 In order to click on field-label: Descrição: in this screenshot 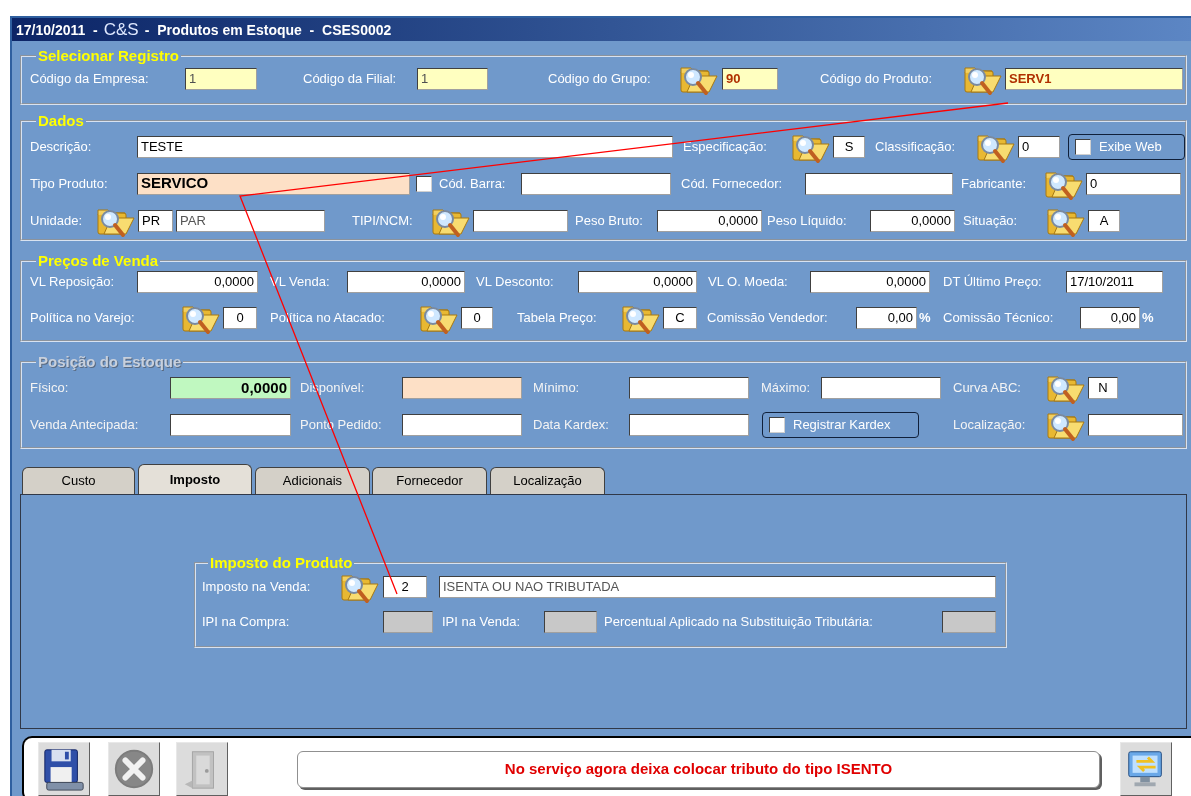, I will do `click(61, 146)`.